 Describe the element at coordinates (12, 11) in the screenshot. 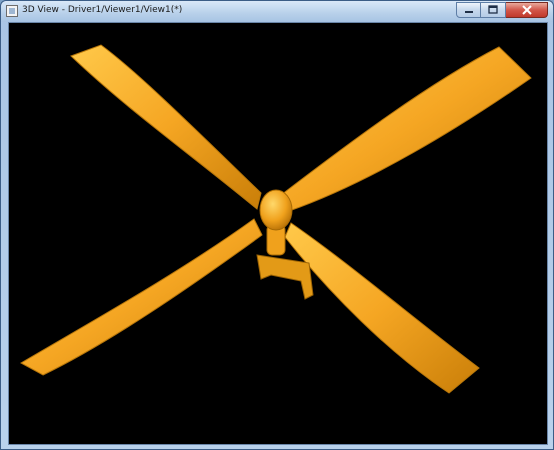

I see `app-window-icon` at that location.